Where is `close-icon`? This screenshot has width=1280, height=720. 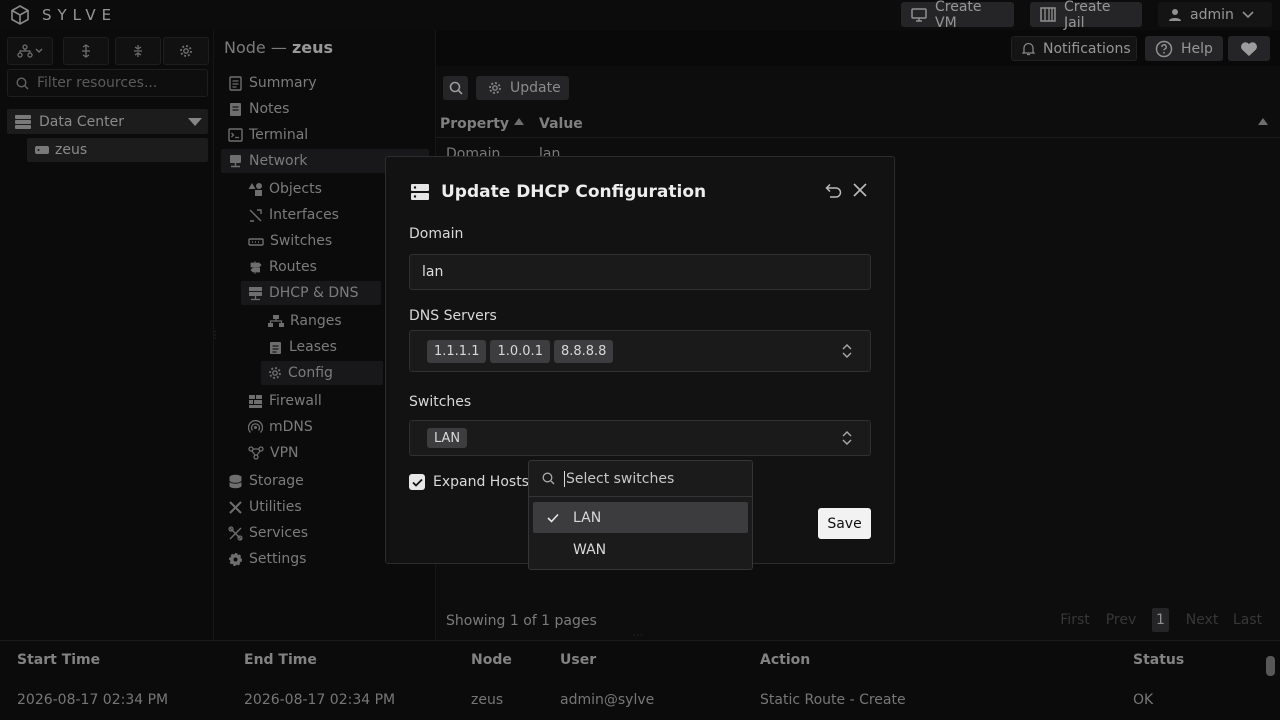
close-icon is located at coordinates (860, 190).